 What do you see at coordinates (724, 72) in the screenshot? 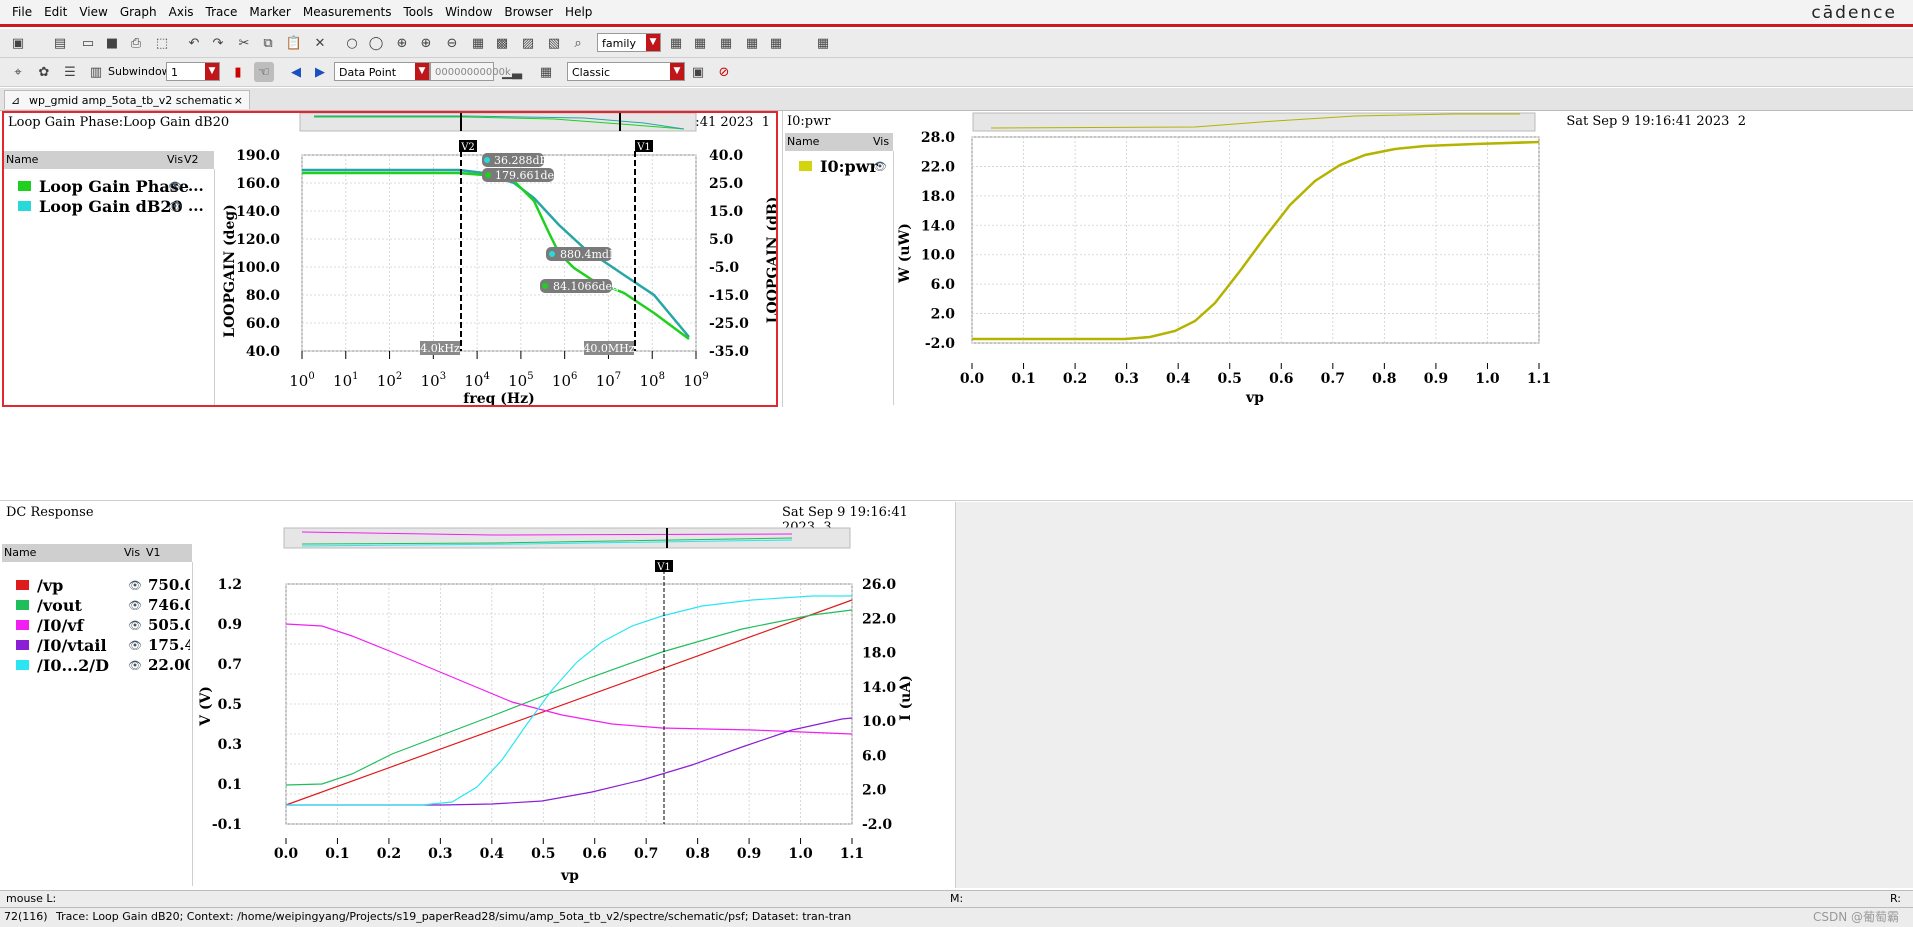
I see `stop-icon: ⊘` at bounding box center [724, 72].